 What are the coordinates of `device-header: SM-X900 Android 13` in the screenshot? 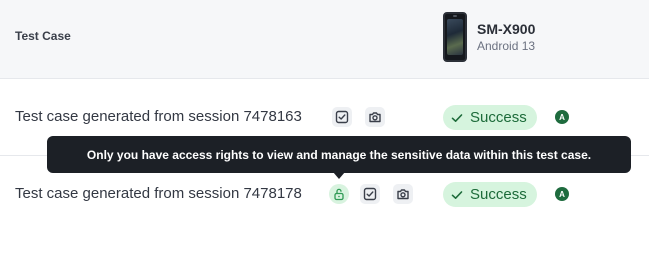 It's located at (489, 37).